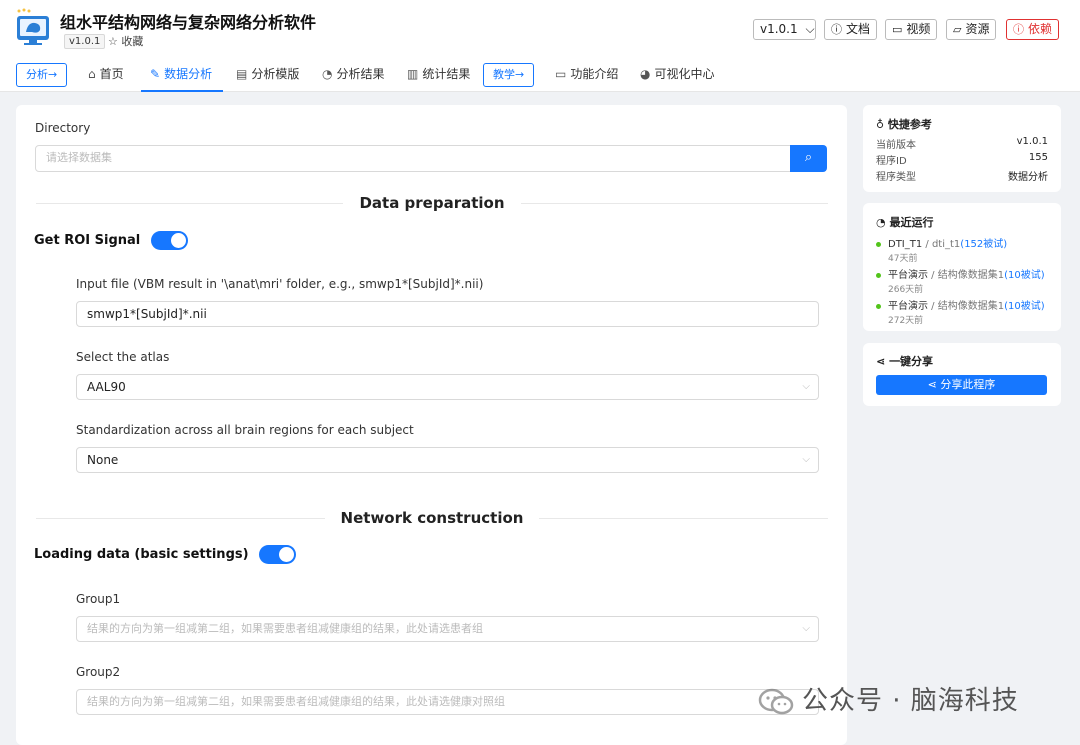 This screenshot has height=745, width=1080. Describe the element at coordinates (896, 145) in the screenshot. I see `ref-key: 当前版本` at that location.